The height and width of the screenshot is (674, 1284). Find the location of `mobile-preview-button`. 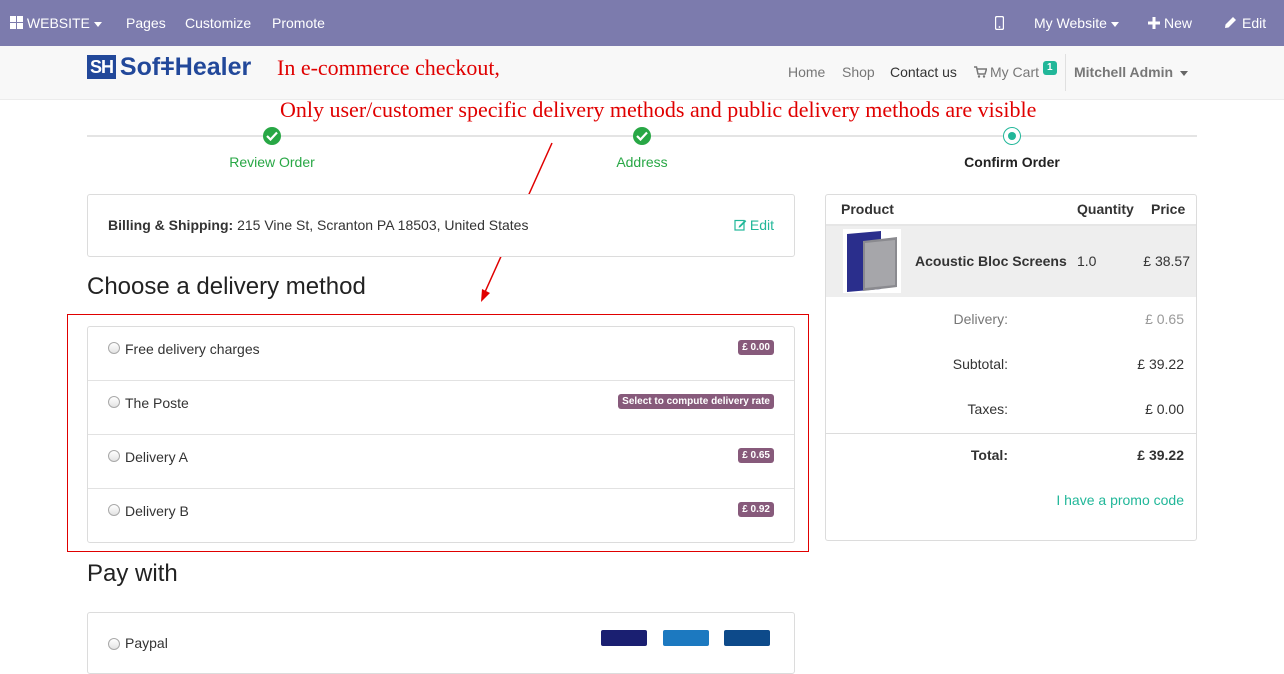

mobile-preview-button is located at coordinates (999, 23).